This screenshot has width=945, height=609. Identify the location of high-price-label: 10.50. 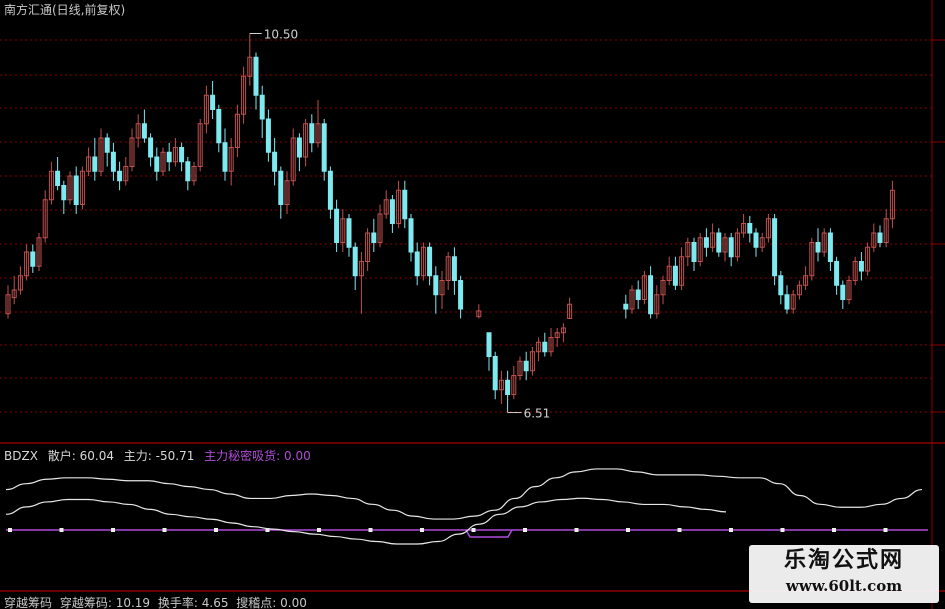
(281, 35).